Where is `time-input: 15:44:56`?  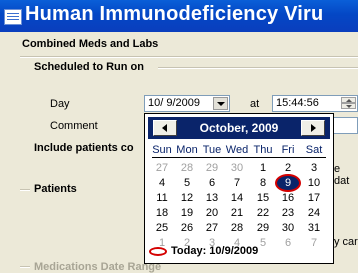
time-input: 15:44:56 is located at coordinates (315, 103).